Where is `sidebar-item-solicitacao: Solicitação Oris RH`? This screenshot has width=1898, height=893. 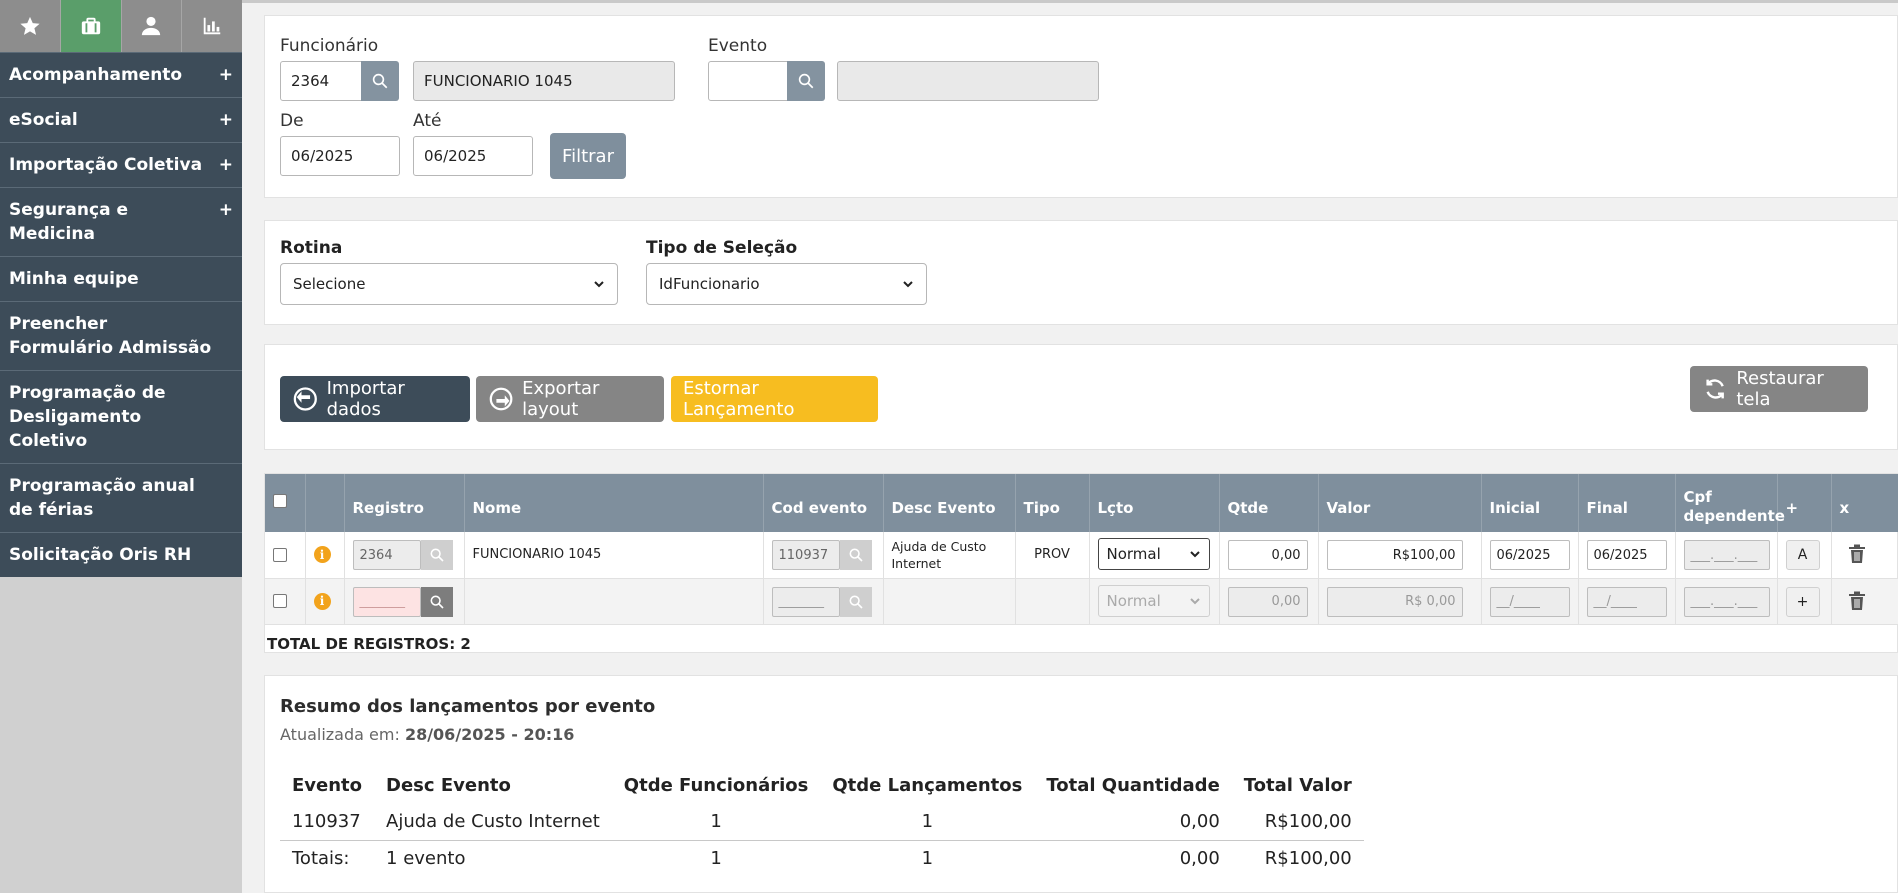
sidebar-item-solicitacao: Solicitação Oris RH is located at coordinates (121, 554).